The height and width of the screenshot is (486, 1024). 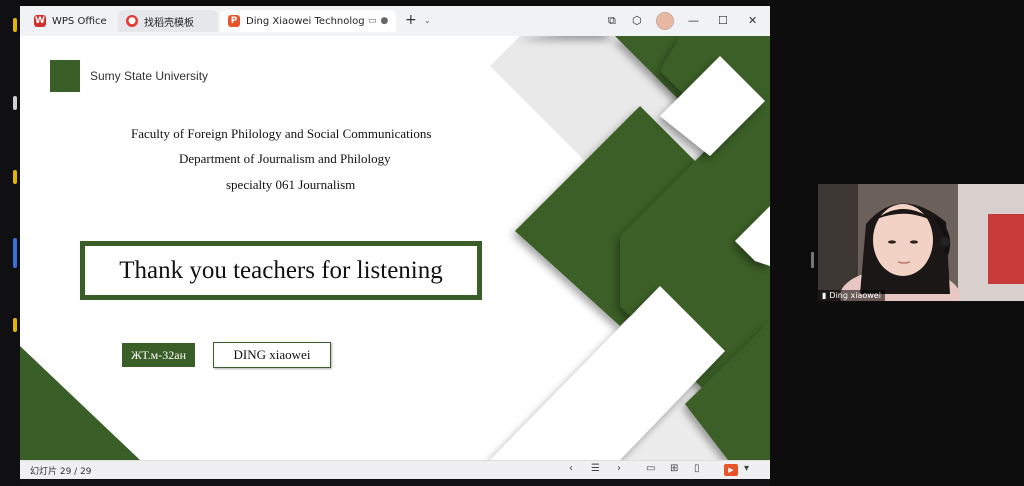 I want to click on university-logo, so click(x=65, y=76).